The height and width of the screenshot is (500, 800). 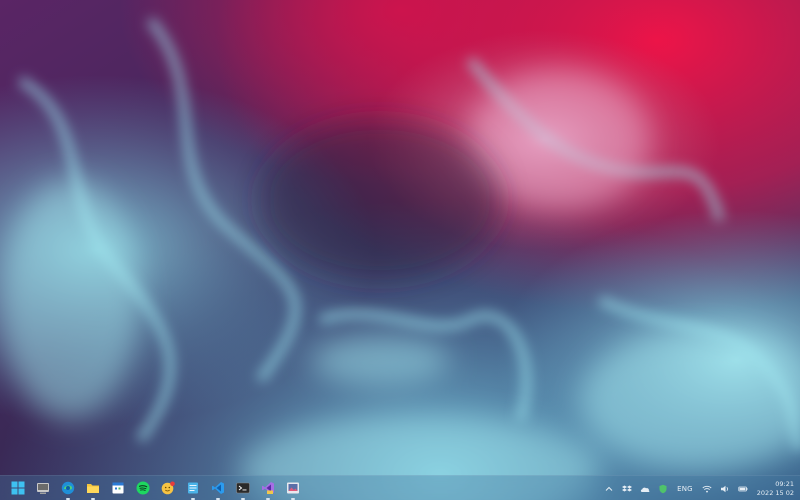 I want to click on input-language-indicator: ENG, so click(x=685, y=489).